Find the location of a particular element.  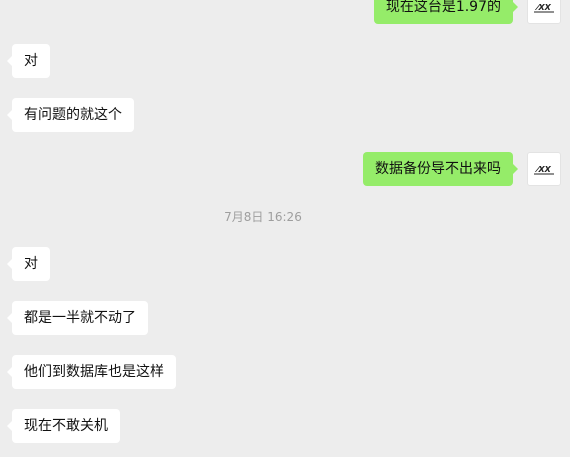

outgoing-message-bubble: 数据备份导不出来吗 is located at coordinates (440, 169).